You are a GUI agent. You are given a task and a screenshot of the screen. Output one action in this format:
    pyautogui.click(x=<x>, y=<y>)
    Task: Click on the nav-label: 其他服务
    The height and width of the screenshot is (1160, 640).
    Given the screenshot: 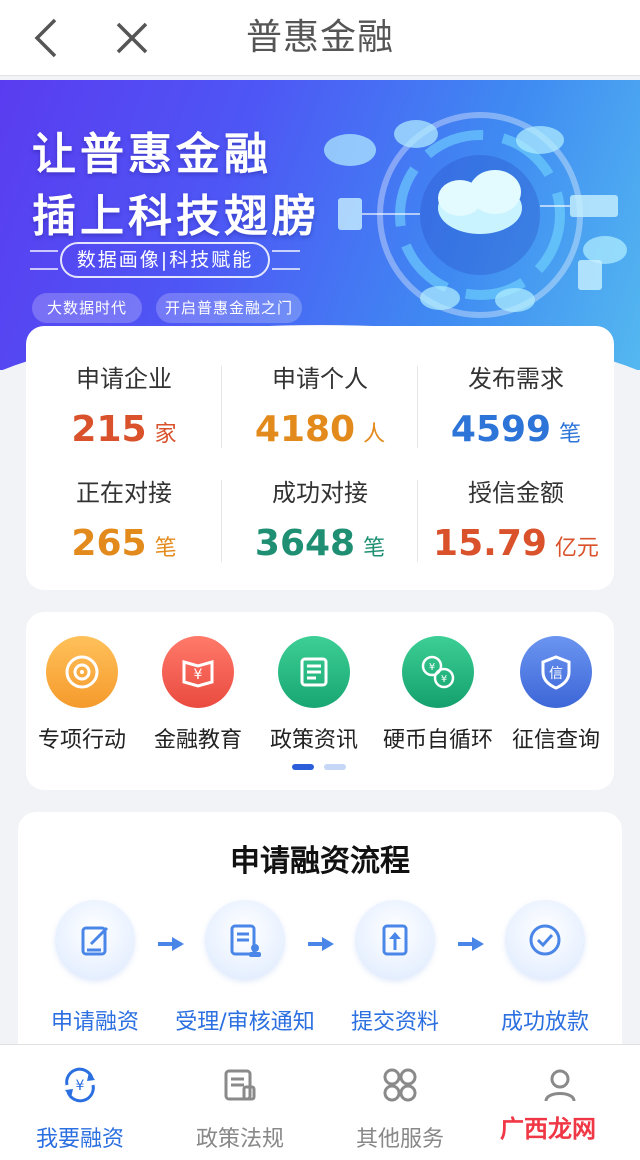 What is the action you would take?
    pyautogui.click(x=399, y=1139)
    